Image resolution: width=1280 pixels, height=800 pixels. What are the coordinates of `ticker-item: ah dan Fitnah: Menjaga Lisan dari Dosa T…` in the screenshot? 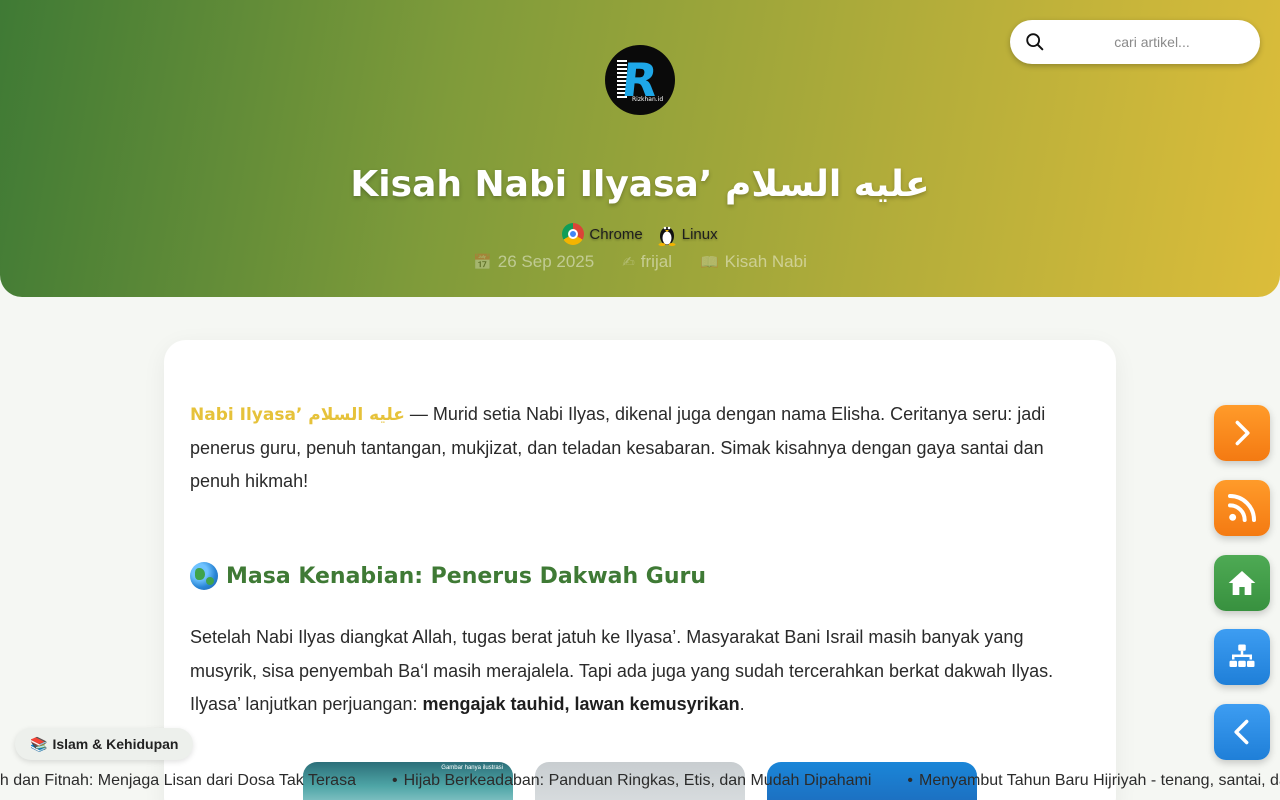 It's located at (196, 781).